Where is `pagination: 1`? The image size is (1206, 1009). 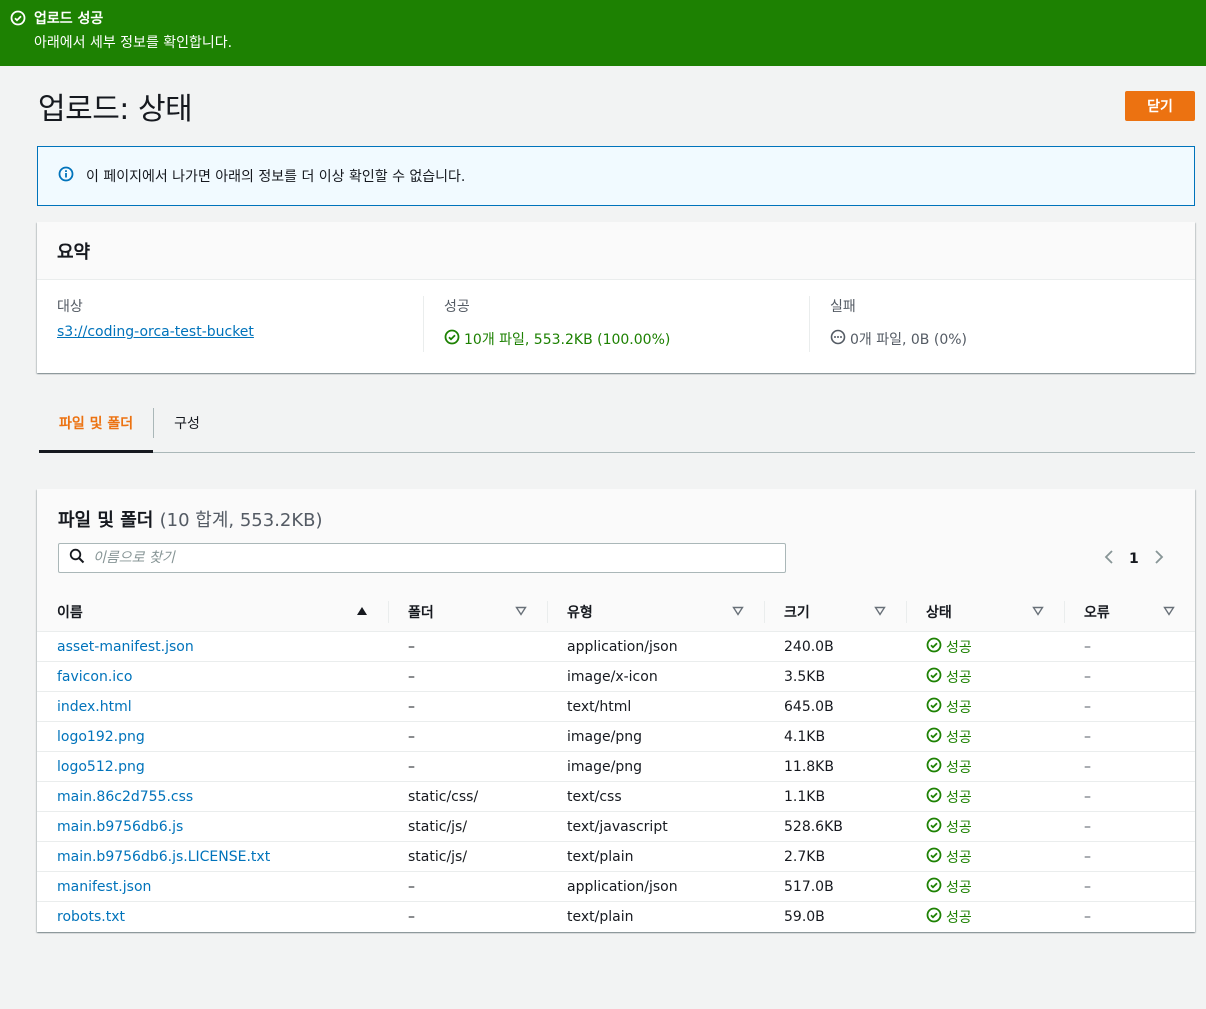 pagination: 1 is located at coordinates (1134, 559).